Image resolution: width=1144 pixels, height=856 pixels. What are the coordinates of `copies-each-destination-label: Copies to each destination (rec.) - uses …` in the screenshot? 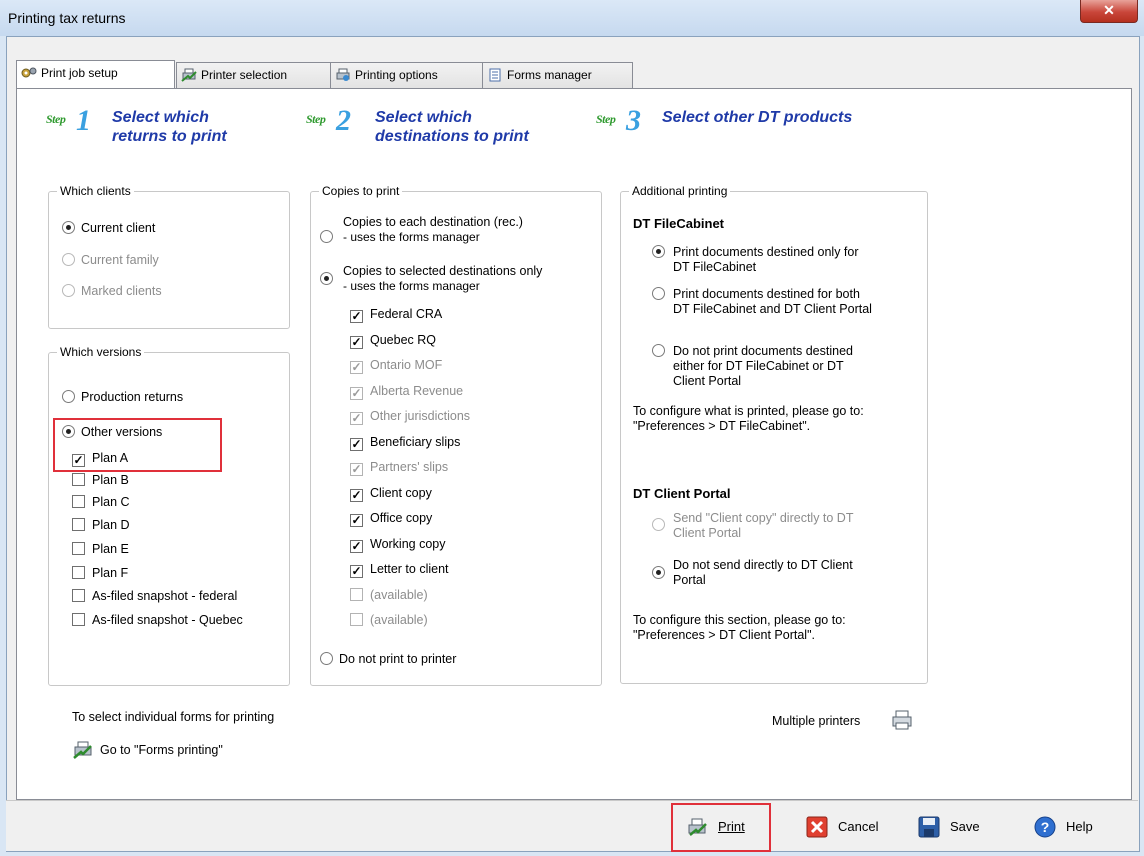 It's located at (433, 229).